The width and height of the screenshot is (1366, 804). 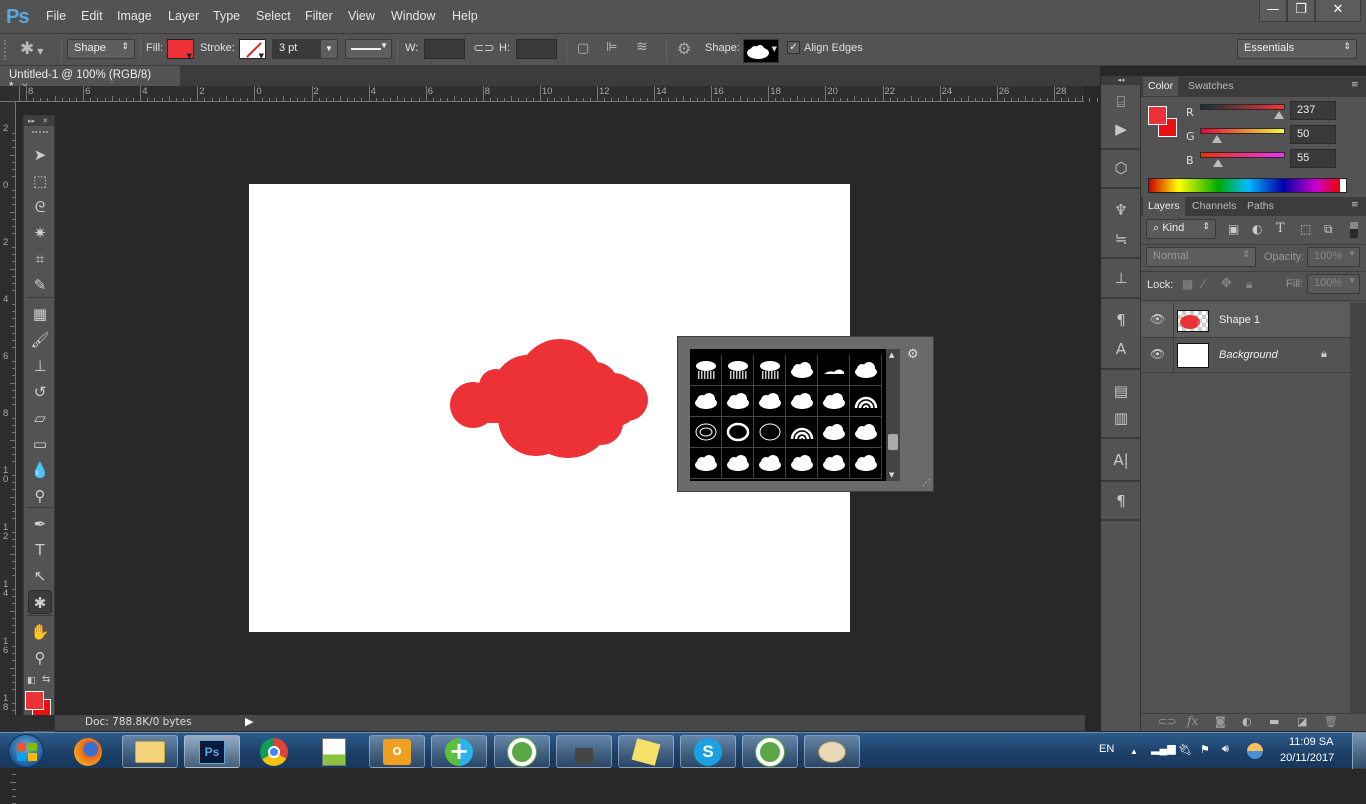 I want to click on blend-mode-dropdown: Normal ⇕, so click(x=1201, y=257).